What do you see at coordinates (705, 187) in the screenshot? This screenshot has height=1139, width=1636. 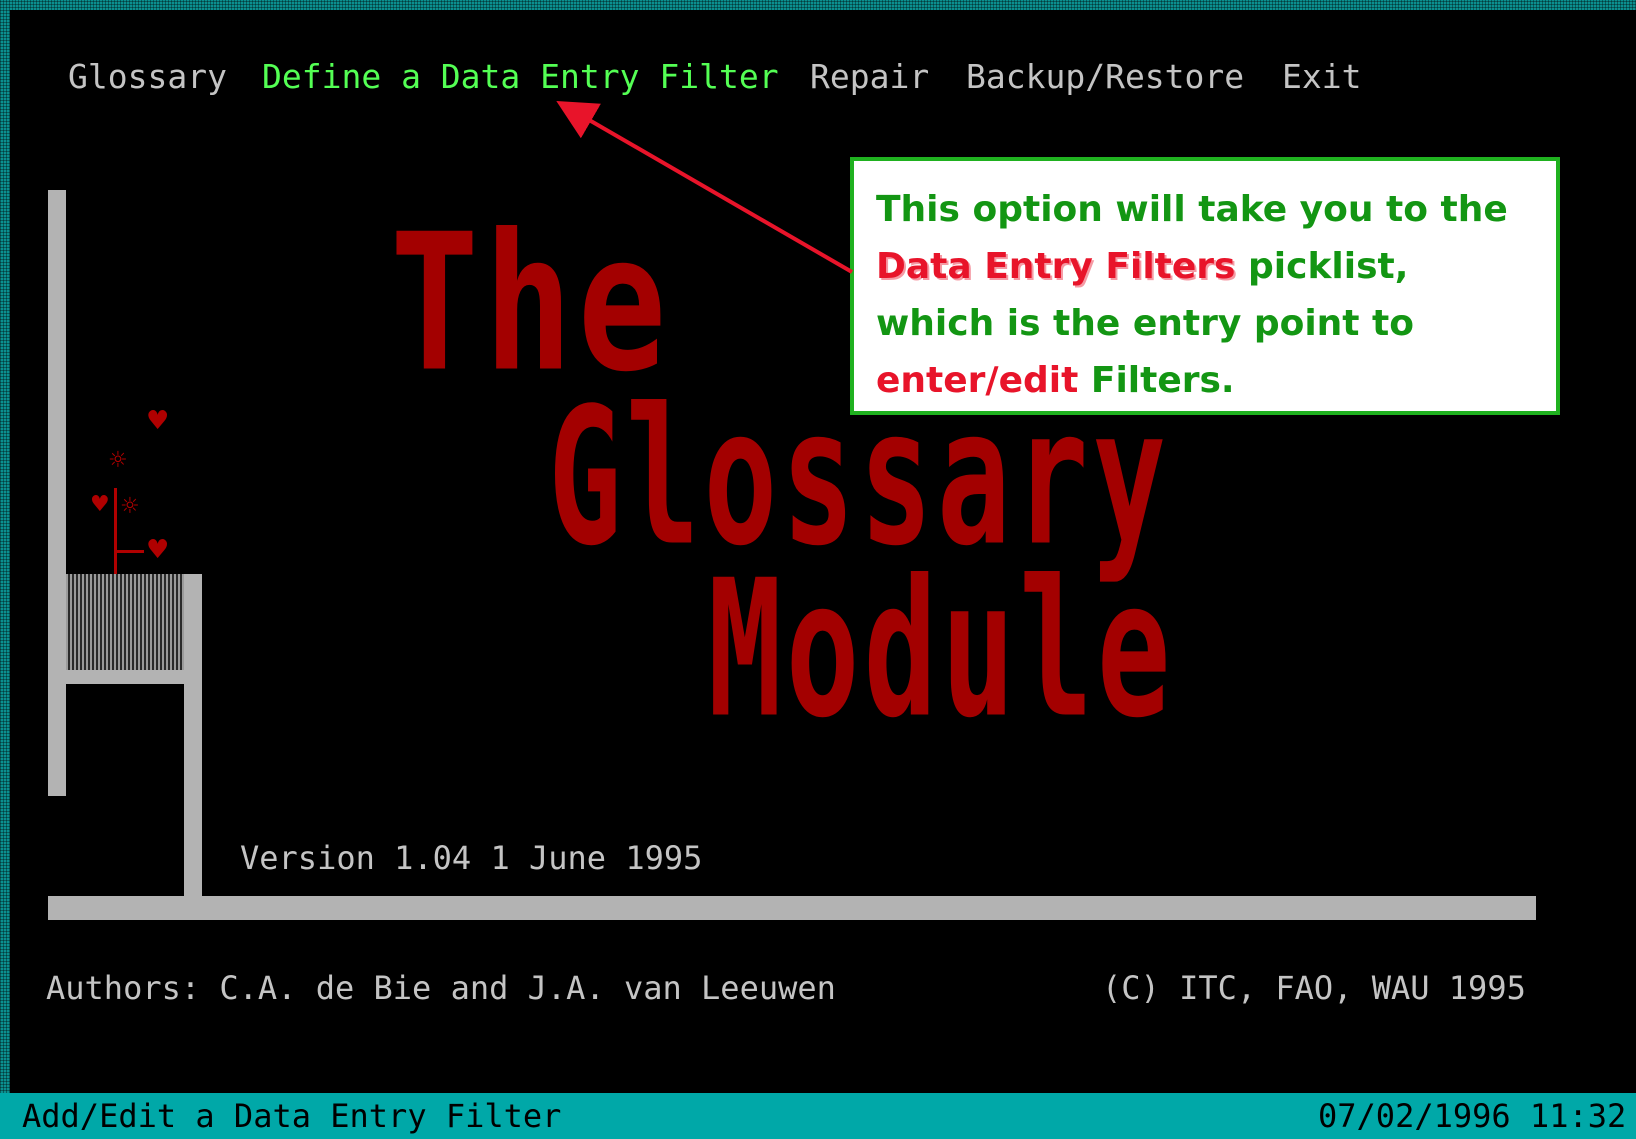 I see `callout-arrow` at bounding box center [705, 187].